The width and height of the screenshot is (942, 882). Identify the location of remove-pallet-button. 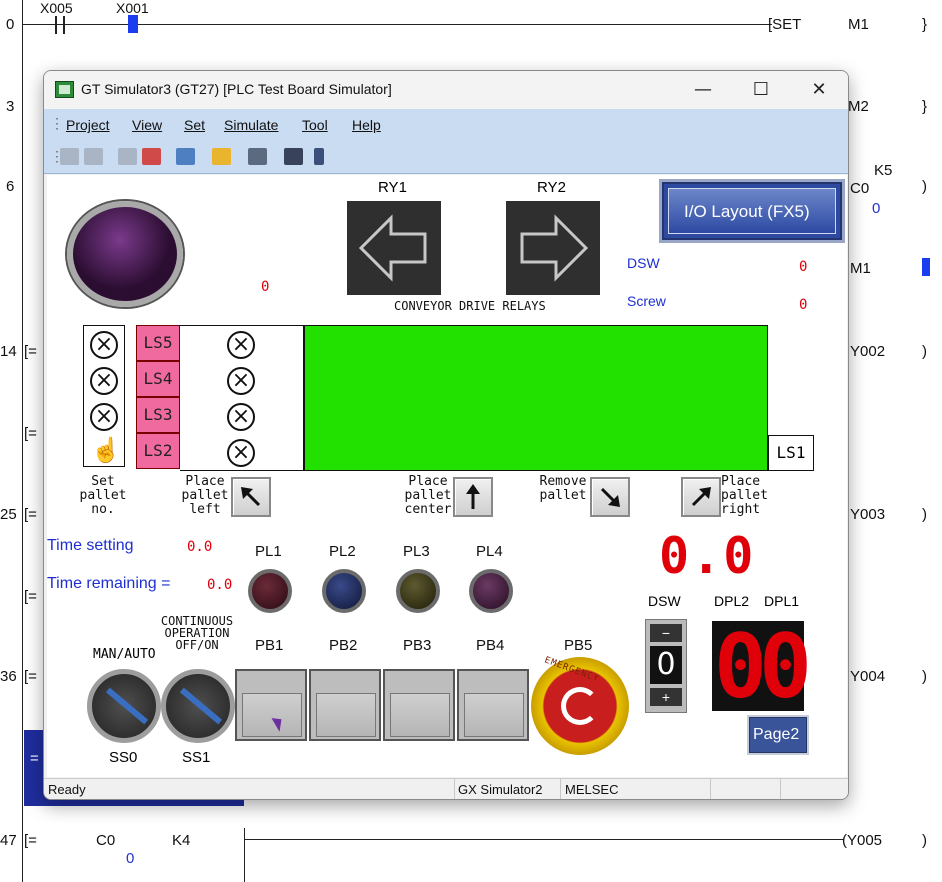
(610, 497).